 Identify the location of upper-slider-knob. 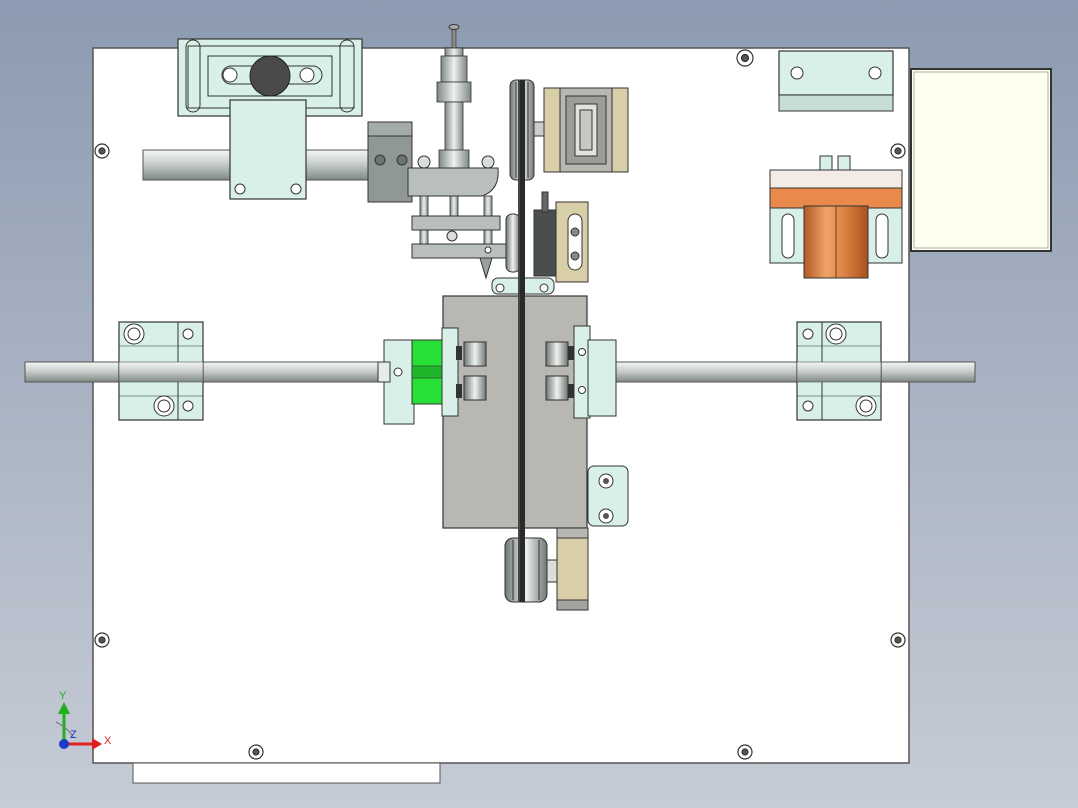
(270, 76).